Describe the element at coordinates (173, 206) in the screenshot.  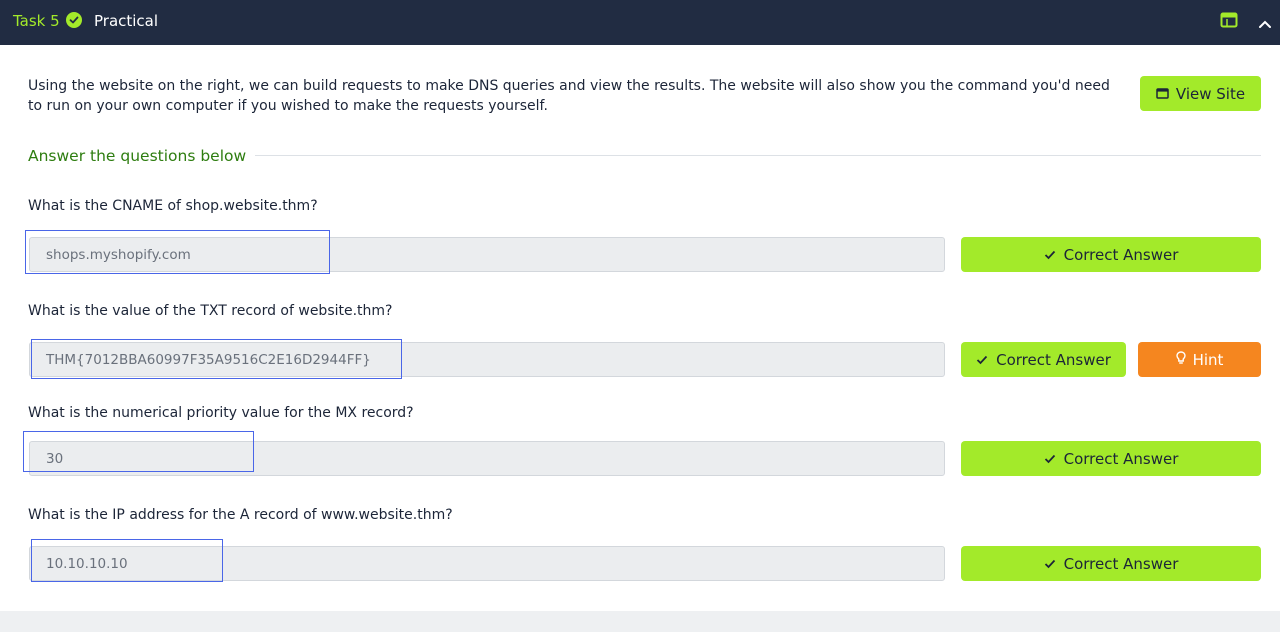
I see `question-1-text: What is the CNAME of shop.website.thm?` at that location.